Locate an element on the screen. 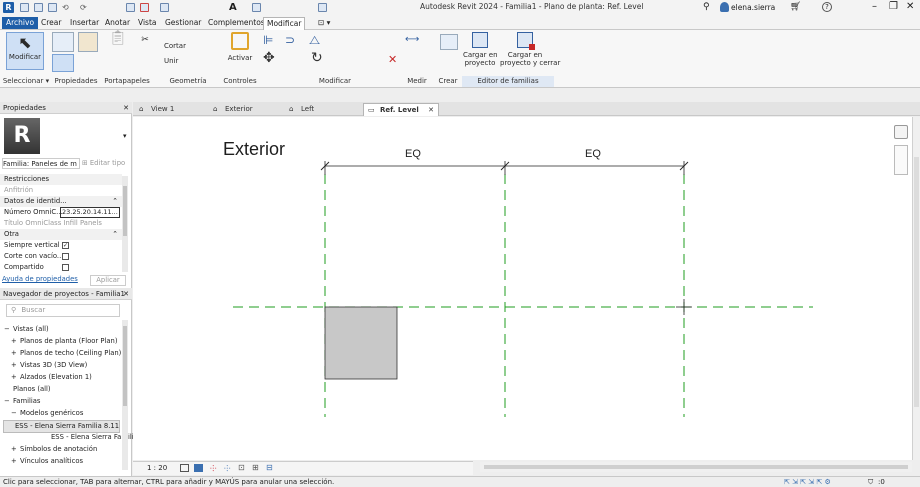 The width and height of the screenshot is (920, 487). browser-item: + Alzados (Elevation 1) is located at coordinates (51, 377).